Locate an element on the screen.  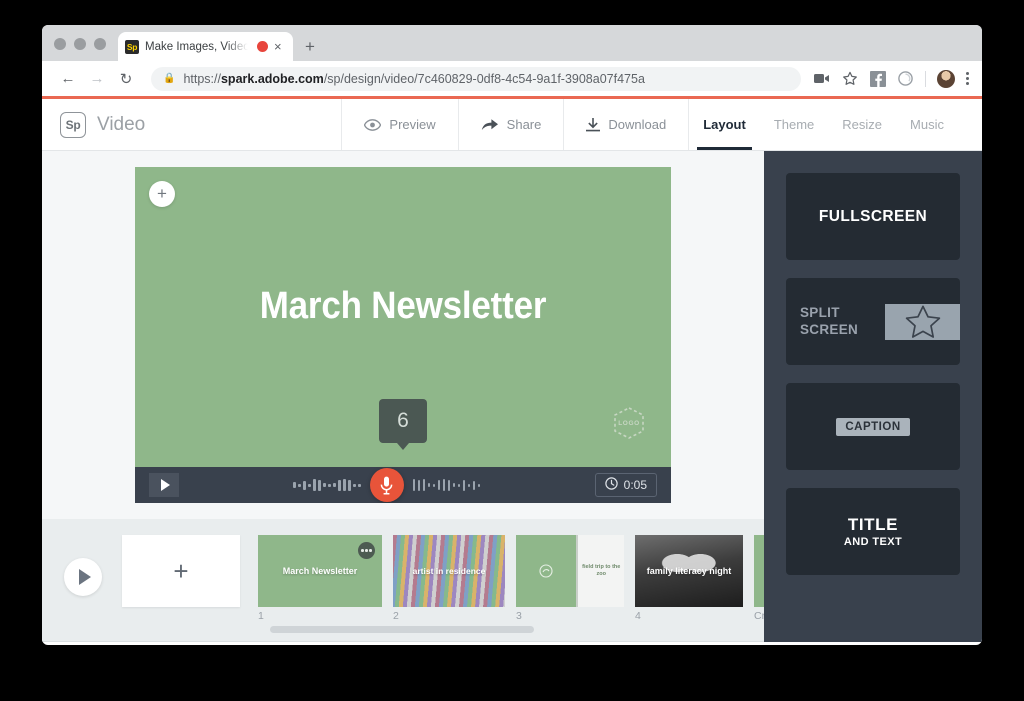
tab-music: Music is located at coordinates (927, 124).